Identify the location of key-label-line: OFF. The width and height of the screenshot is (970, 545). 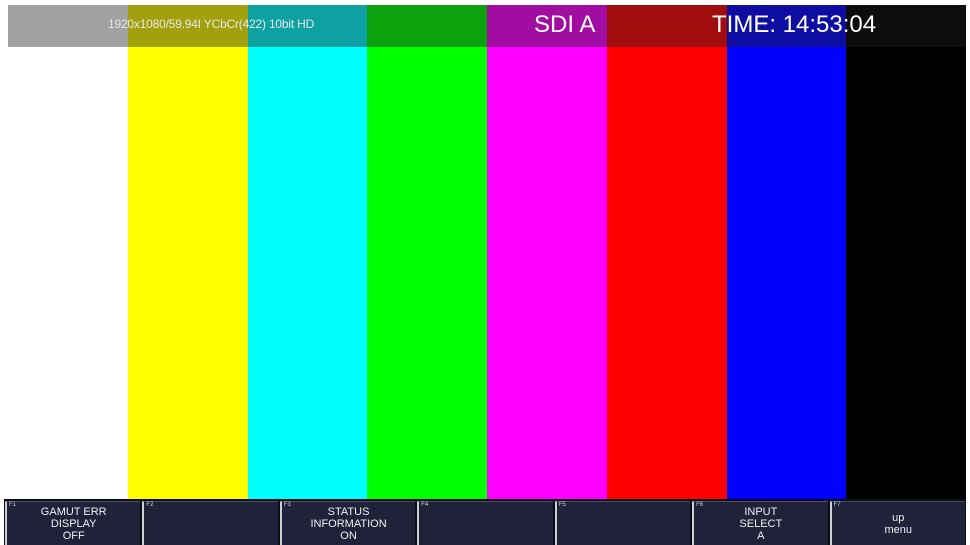
(73, 535).